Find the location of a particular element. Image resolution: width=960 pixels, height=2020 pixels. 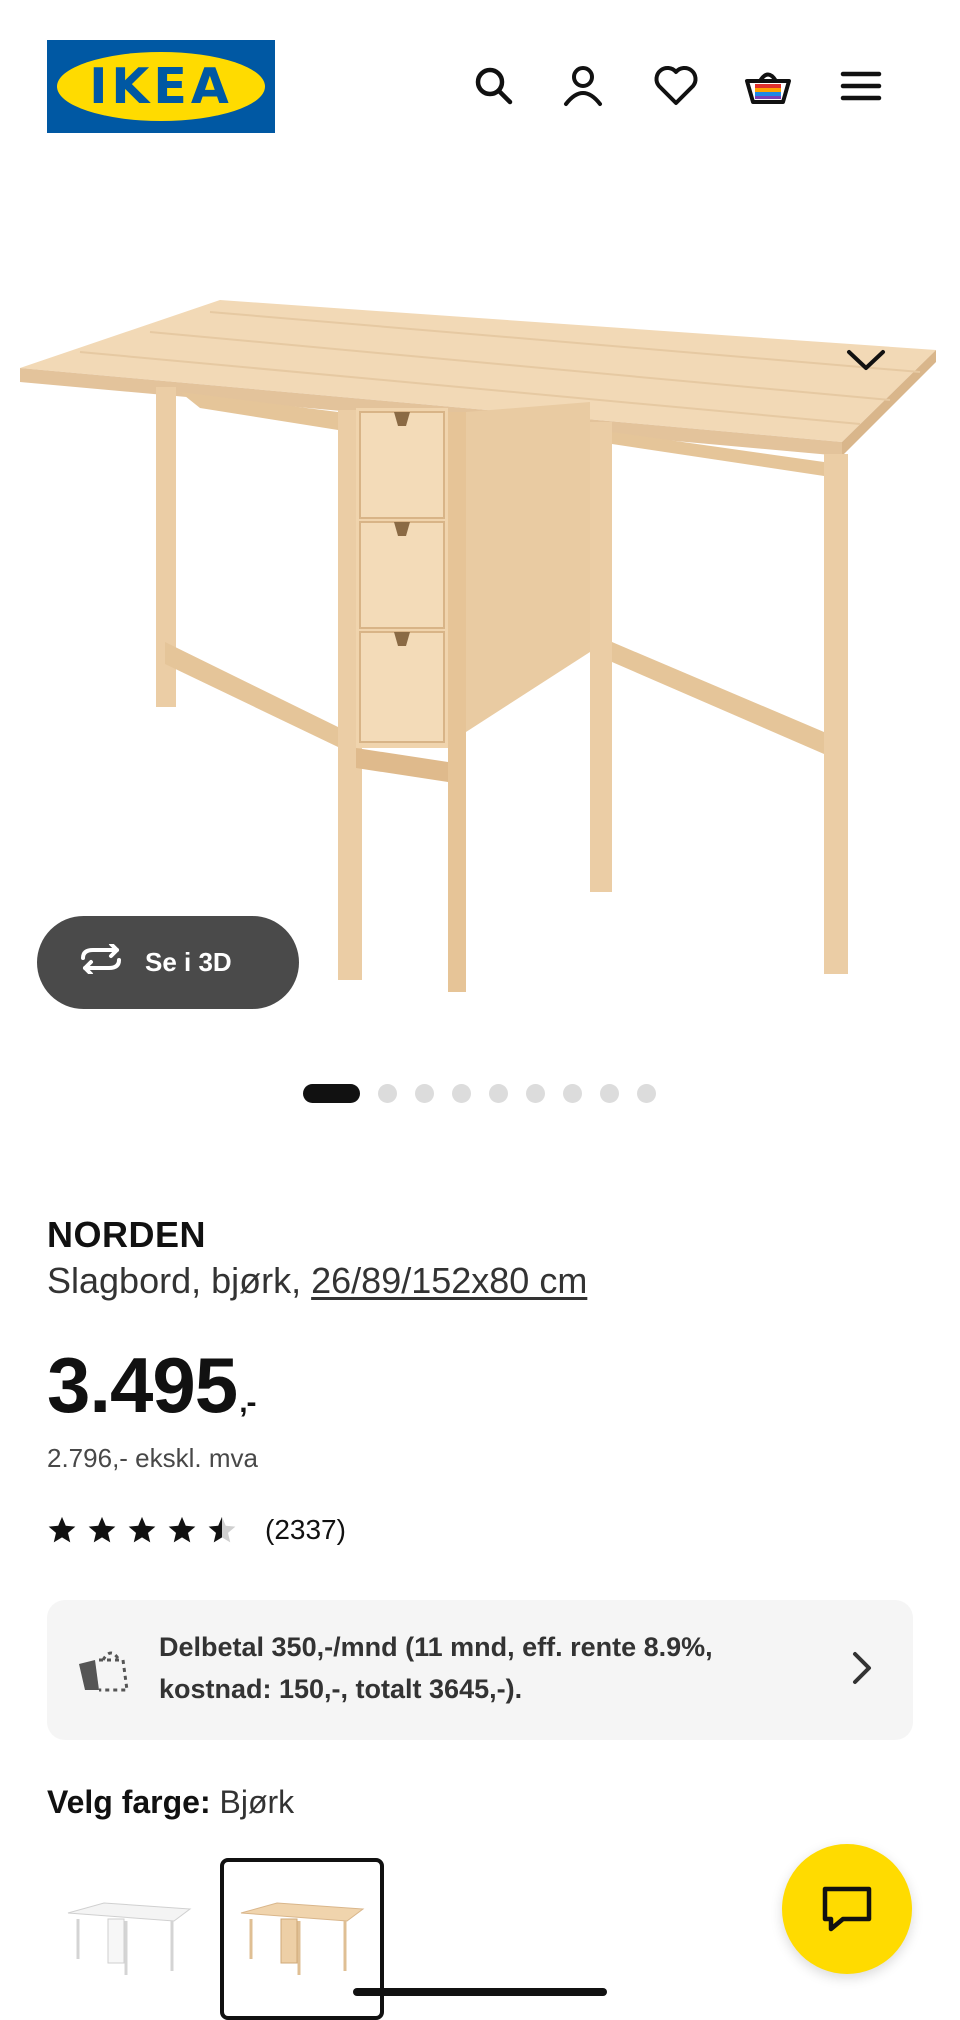

installment-icon is located at coordinates (104, 1671).